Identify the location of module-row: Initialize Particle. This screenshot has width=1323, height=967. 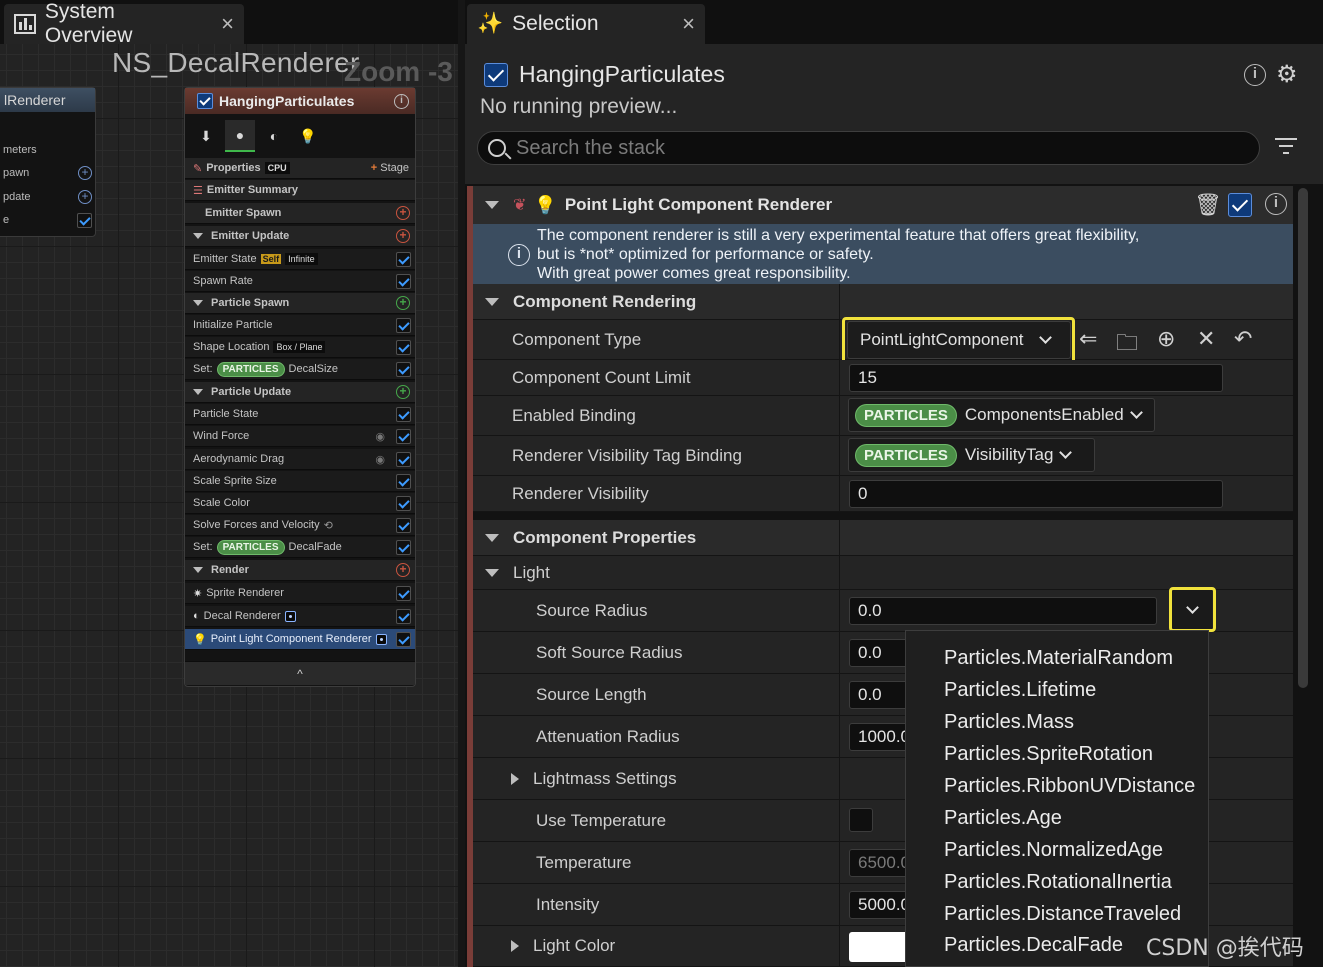
(300, 325).